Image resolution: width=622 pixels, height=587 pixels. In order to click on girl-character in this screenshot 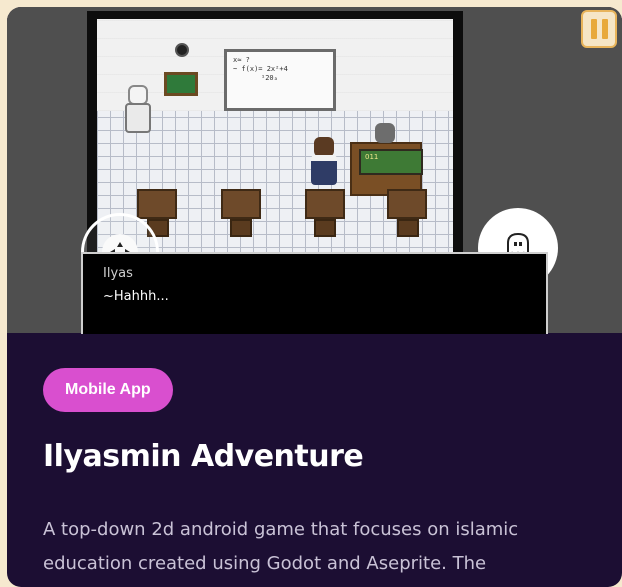, I will do `click(138, 109)`.